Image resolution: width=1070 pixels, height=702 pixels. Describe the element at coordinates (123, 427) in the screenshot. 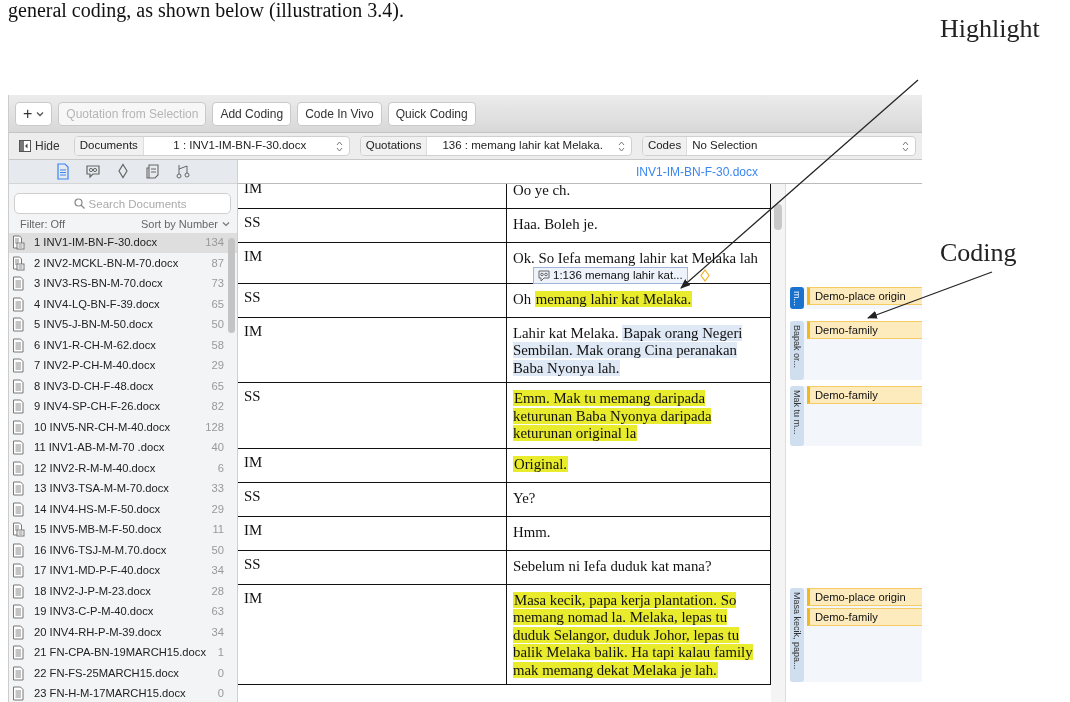

I see `document-item: 10 INV5-NR-CH-M-40.docx 128` at that location.